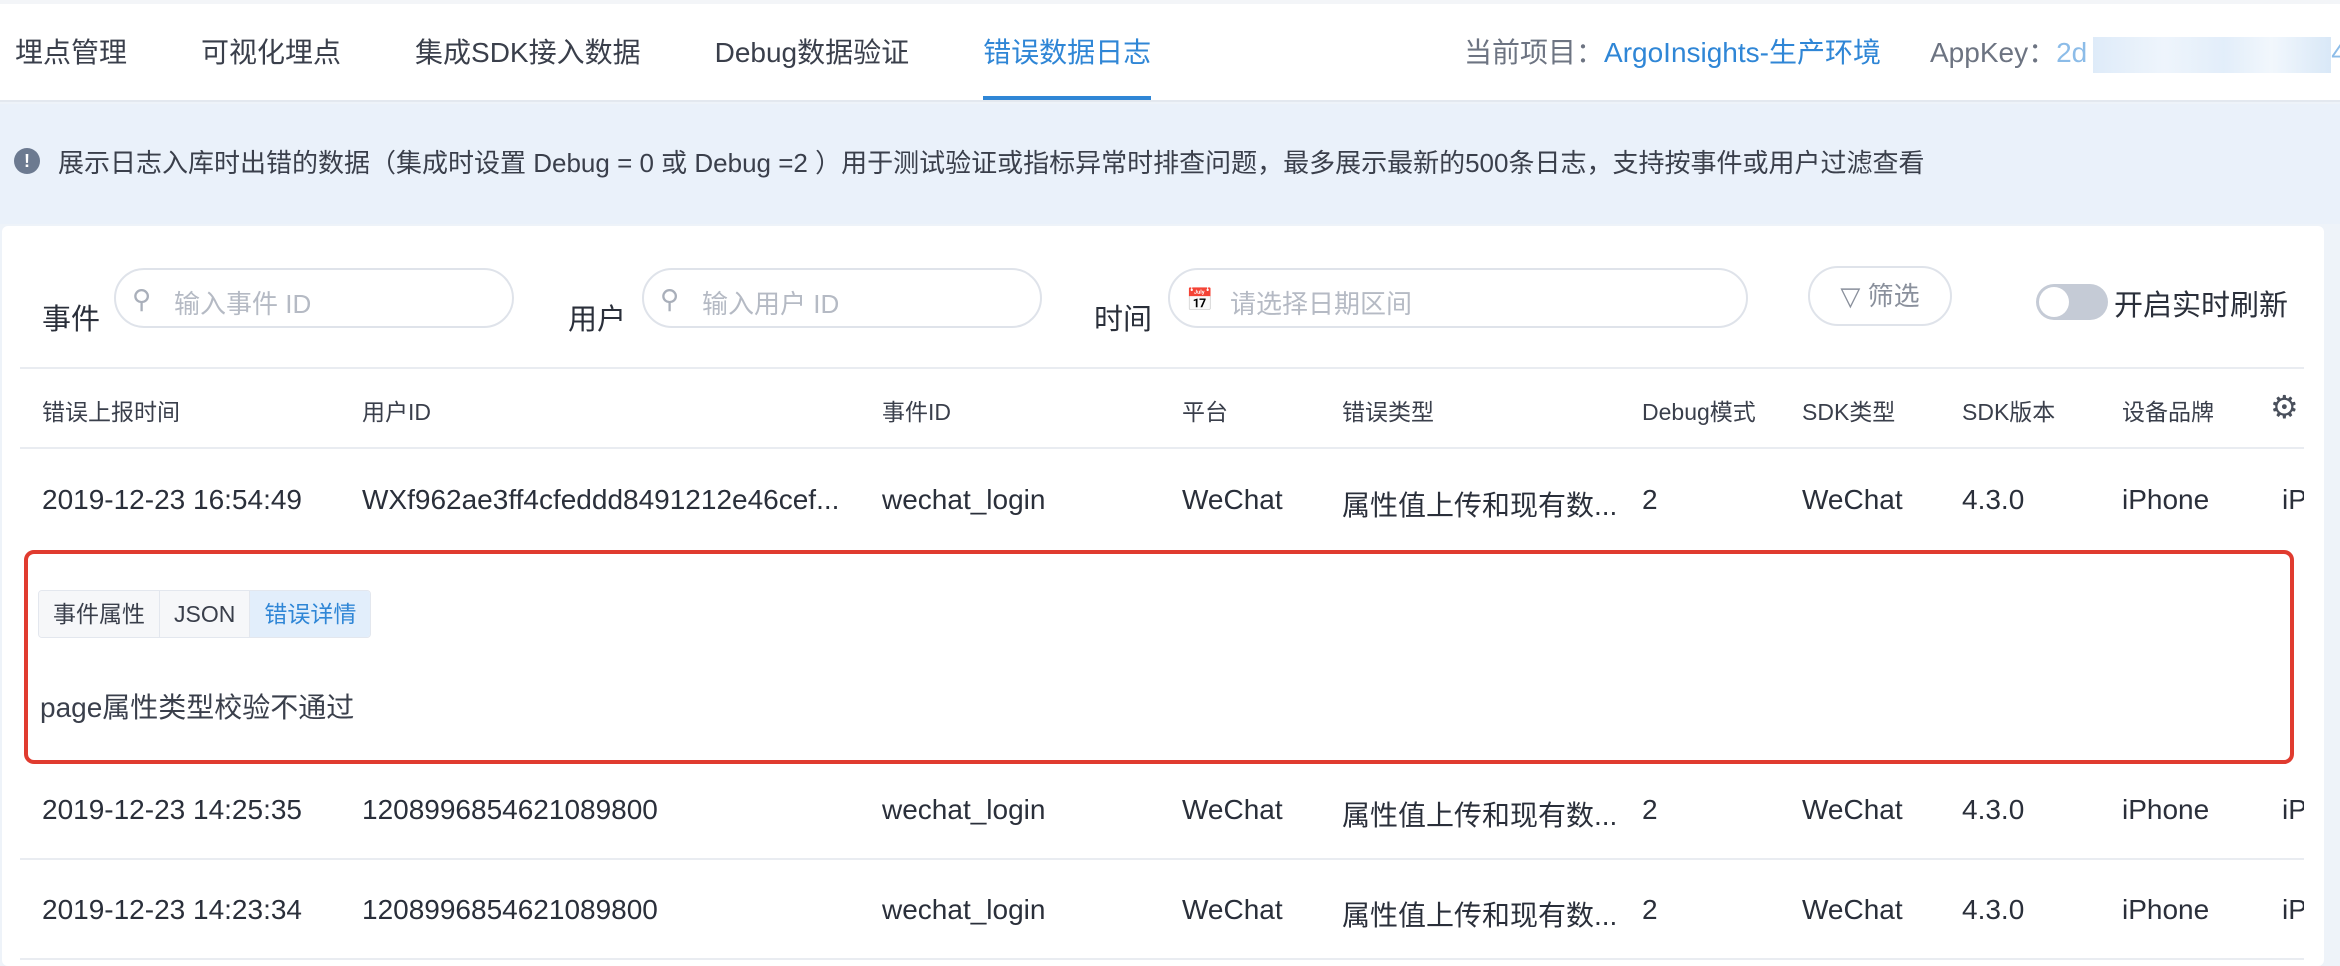  I want to click on realtime-refresh-label: 开启实时刷新, so click(2201, 306).